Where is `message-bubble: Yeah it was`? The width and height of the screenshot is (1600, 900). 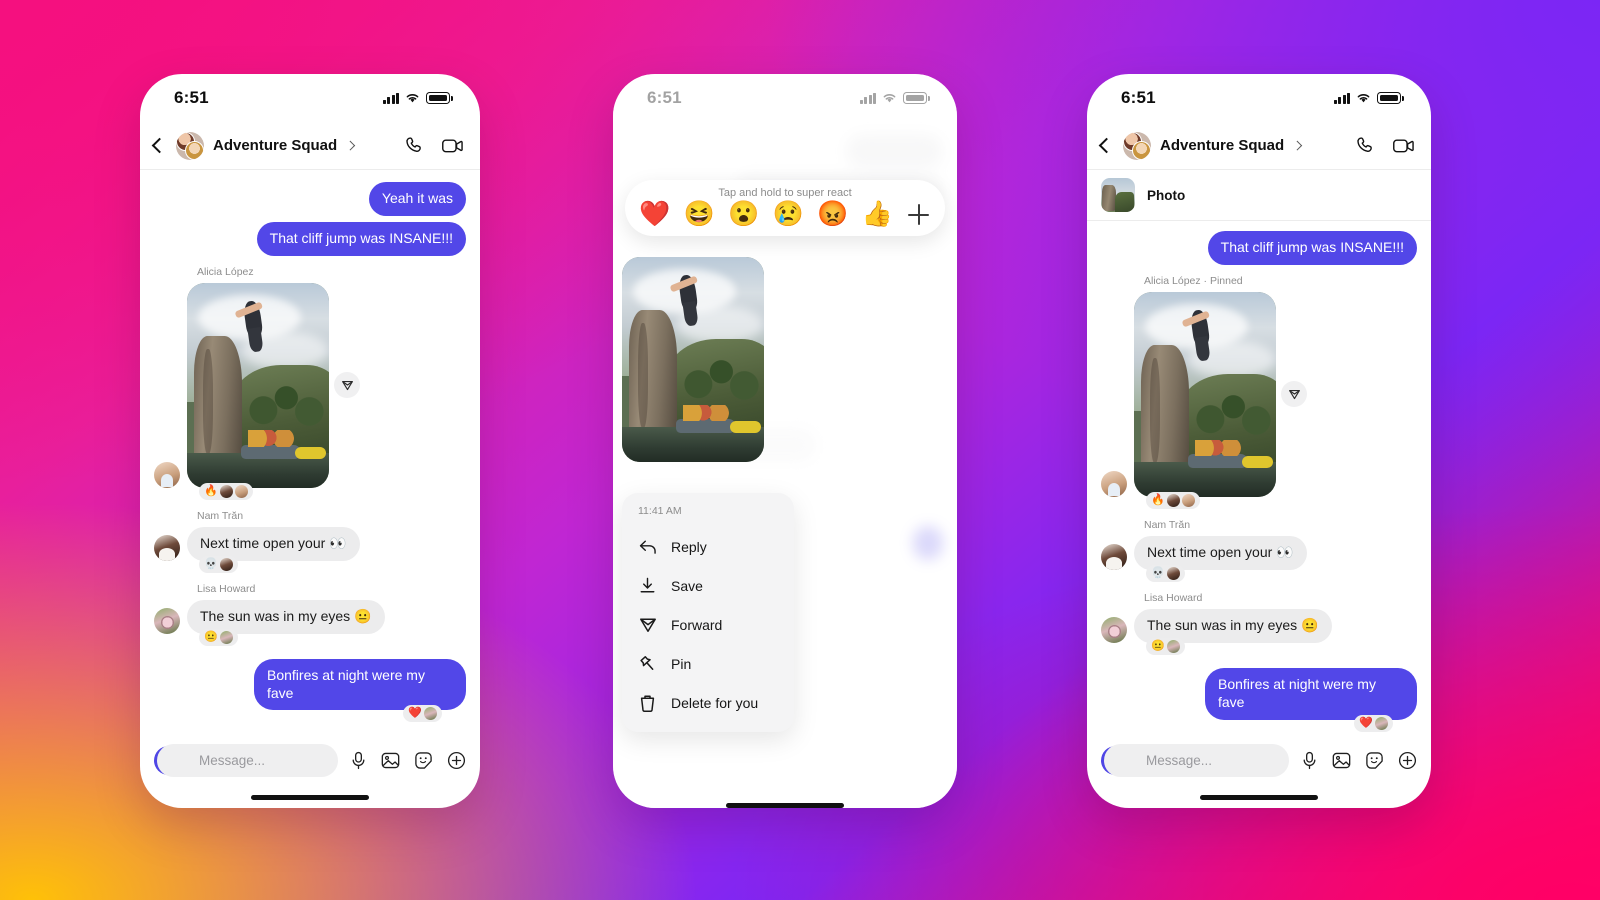 message-bubble: Yeah it was is located at coordinates (417, 199).